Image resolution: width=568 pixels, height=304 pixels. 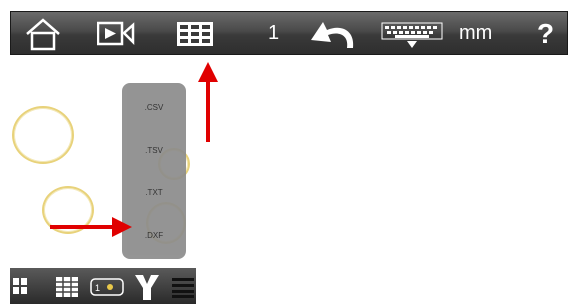 I want to click on filter-icon, so click(x=147, y=288).